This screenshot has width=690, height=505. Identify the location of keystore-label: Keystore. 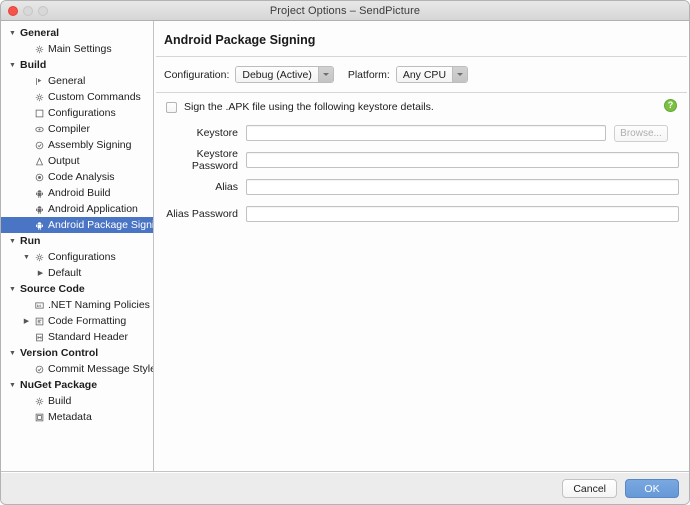
(217, 133).